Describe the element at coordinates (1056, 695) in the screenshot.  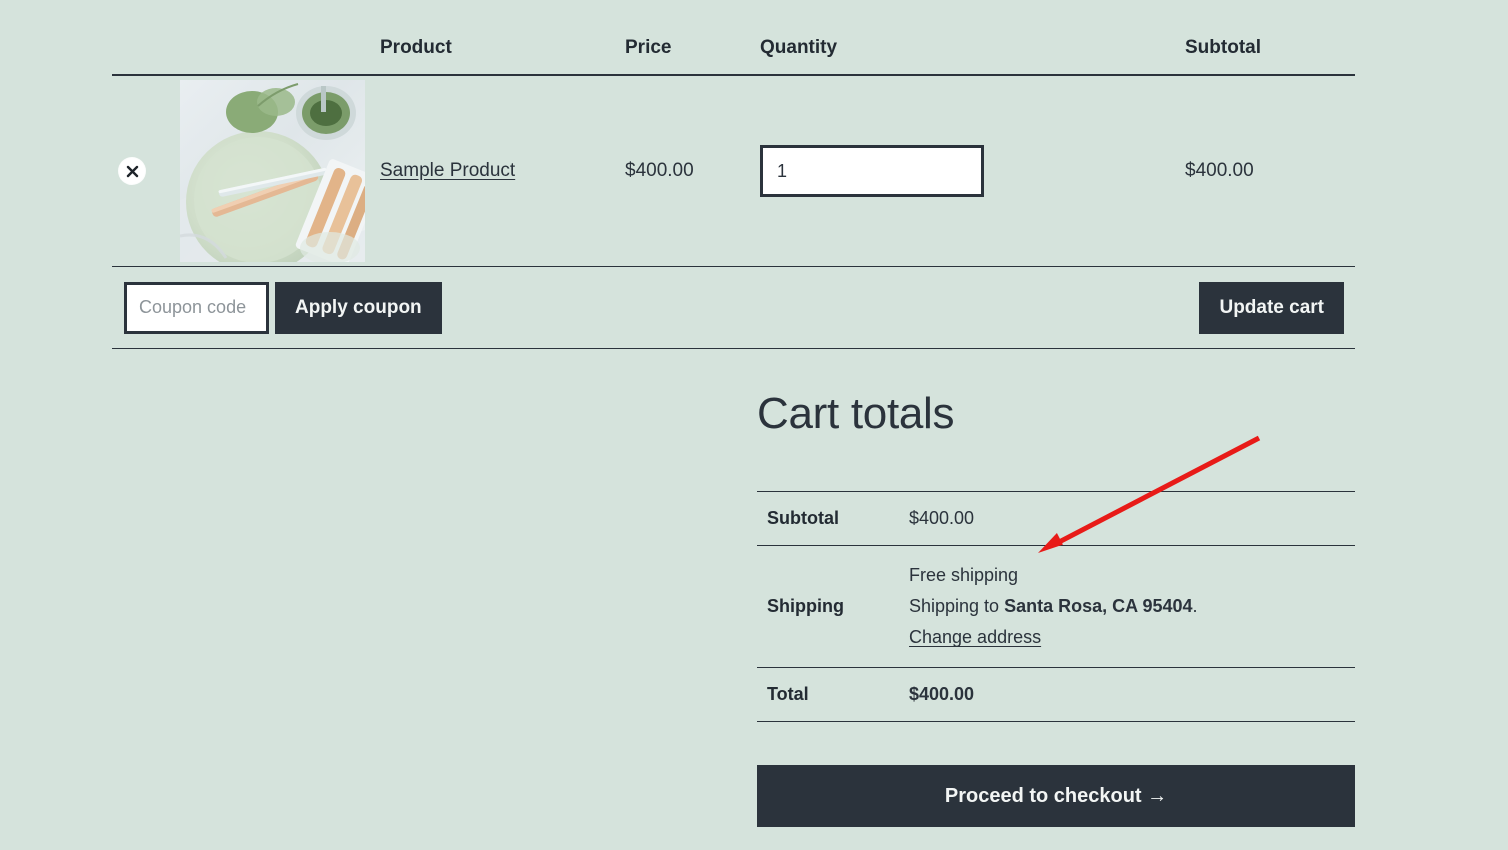
I see `totals-row-total: Total $400.00` at that location.